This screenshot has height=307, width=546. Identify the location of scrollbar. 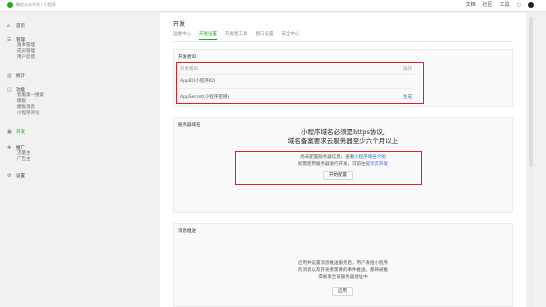
(531, 160).